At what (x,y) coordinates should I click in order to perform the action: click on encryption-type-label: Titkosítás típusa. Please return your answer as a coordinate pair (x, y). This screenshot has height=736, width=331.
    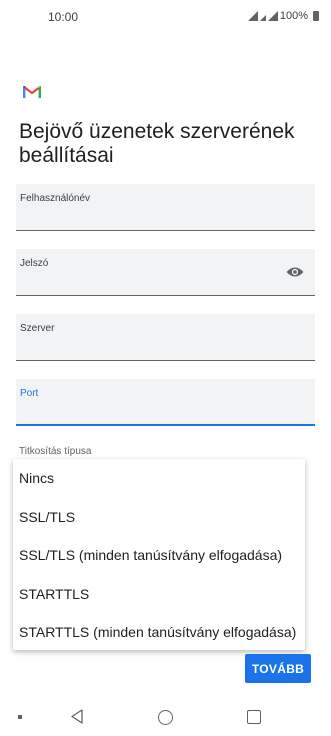
    Looking at the image, I should click on (55, 451).